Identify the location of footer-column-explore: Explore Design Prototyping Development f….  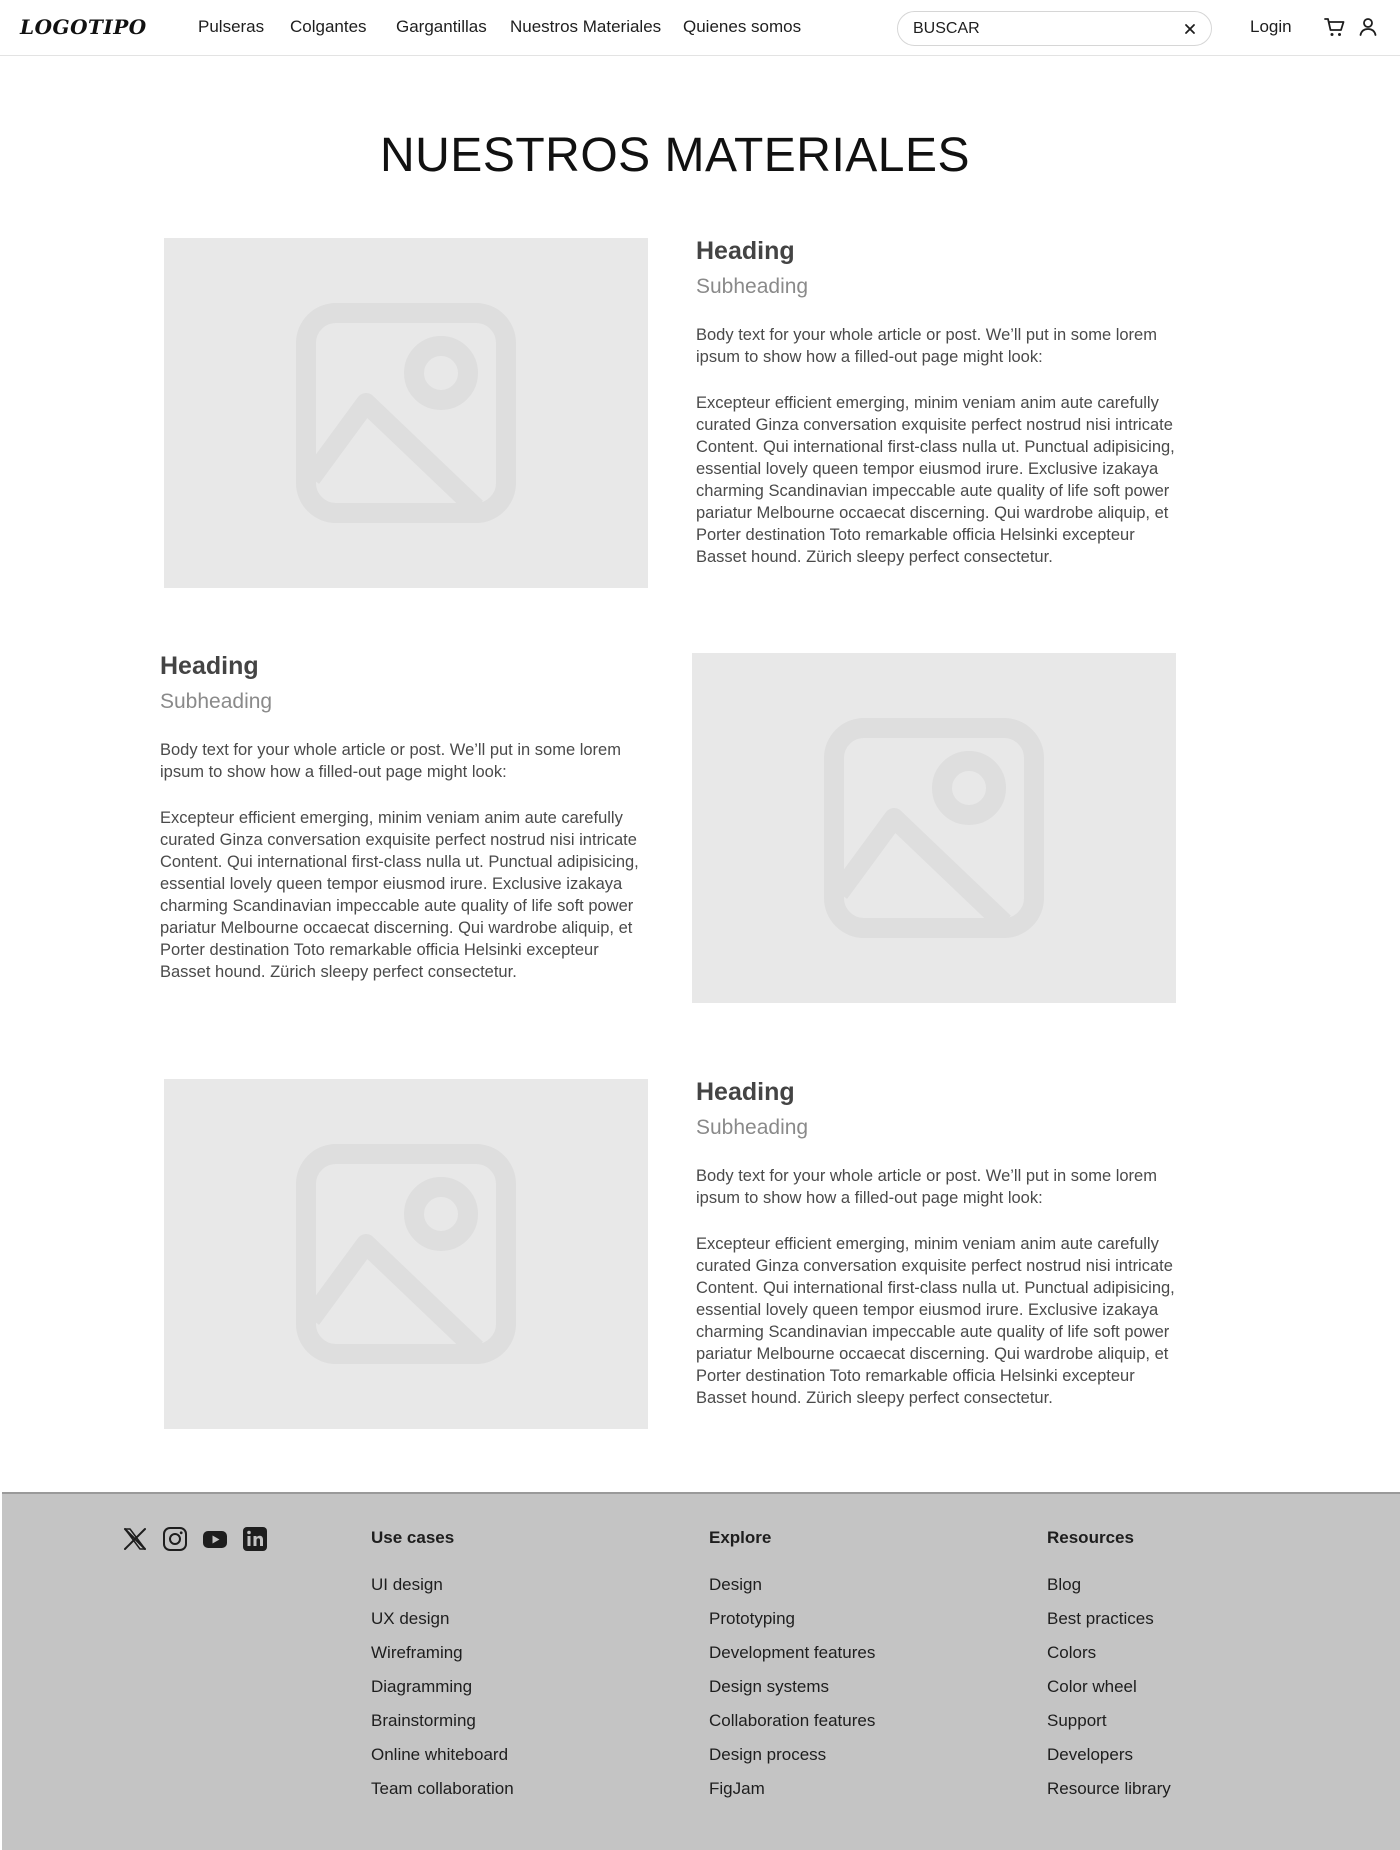
(792, 1667).